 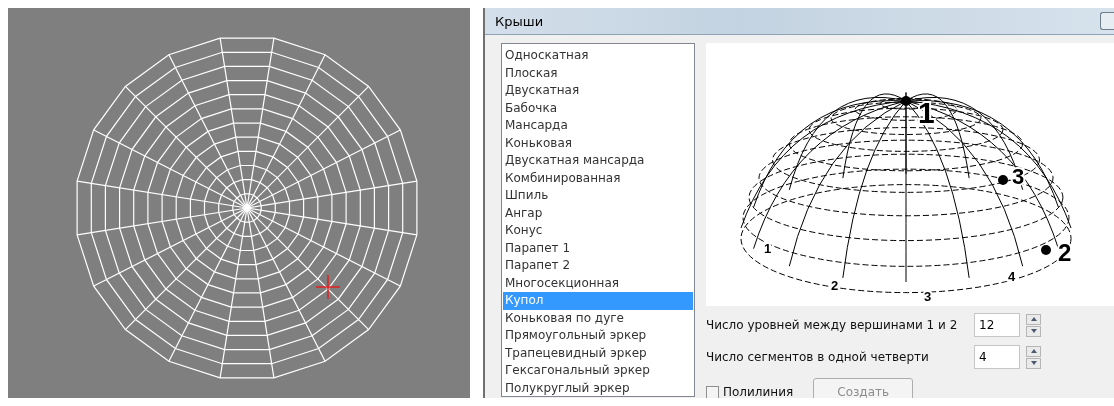 What do you see at coordinates (598, 196) in the screenshot?
I see `list-item: Шпиль` at bounding box center [598, 196].